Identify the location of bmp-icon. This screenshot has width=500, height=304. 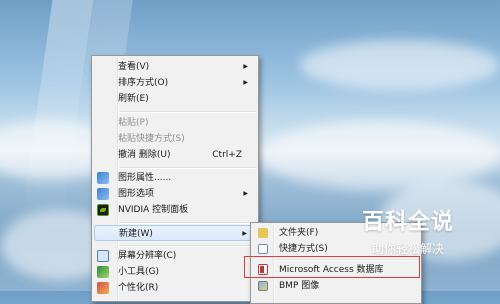
(263, 286).